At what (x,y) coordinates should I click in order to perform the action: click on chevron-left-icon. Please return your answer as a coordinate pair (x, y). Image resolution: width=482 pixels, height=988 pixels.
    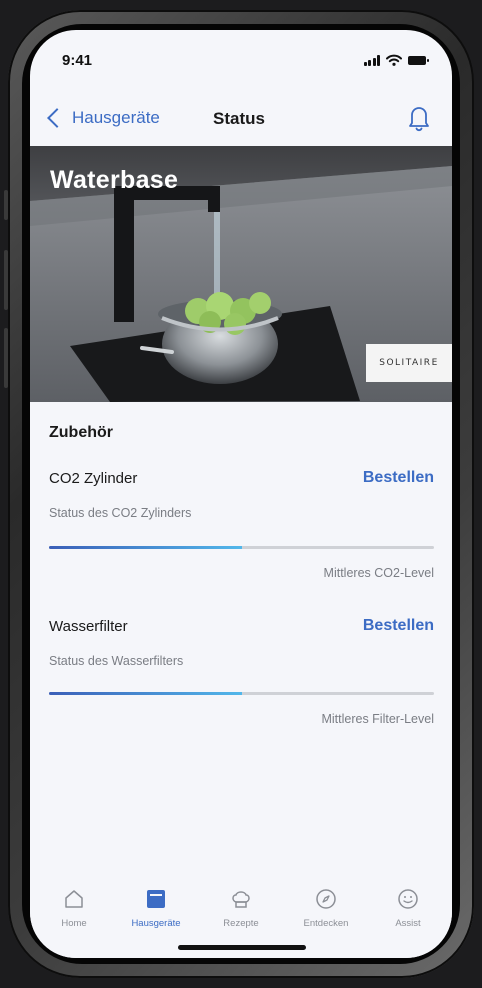
    Looking at the image, I should click on (57, 118).